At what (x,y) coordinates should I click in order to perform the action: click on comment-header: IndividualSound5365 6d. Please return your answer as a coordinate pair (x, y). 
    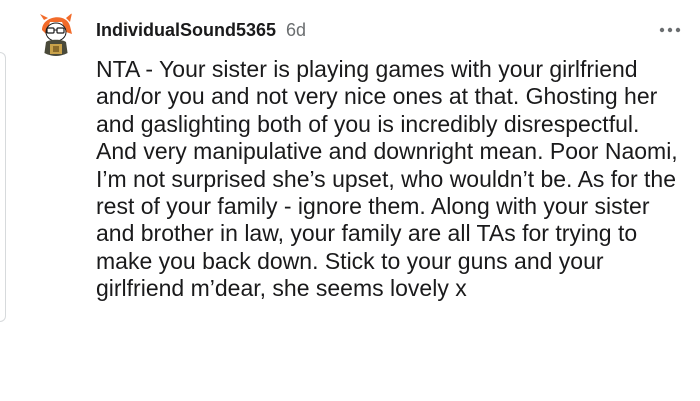
    Looking at the image, I should click on (201, 30).